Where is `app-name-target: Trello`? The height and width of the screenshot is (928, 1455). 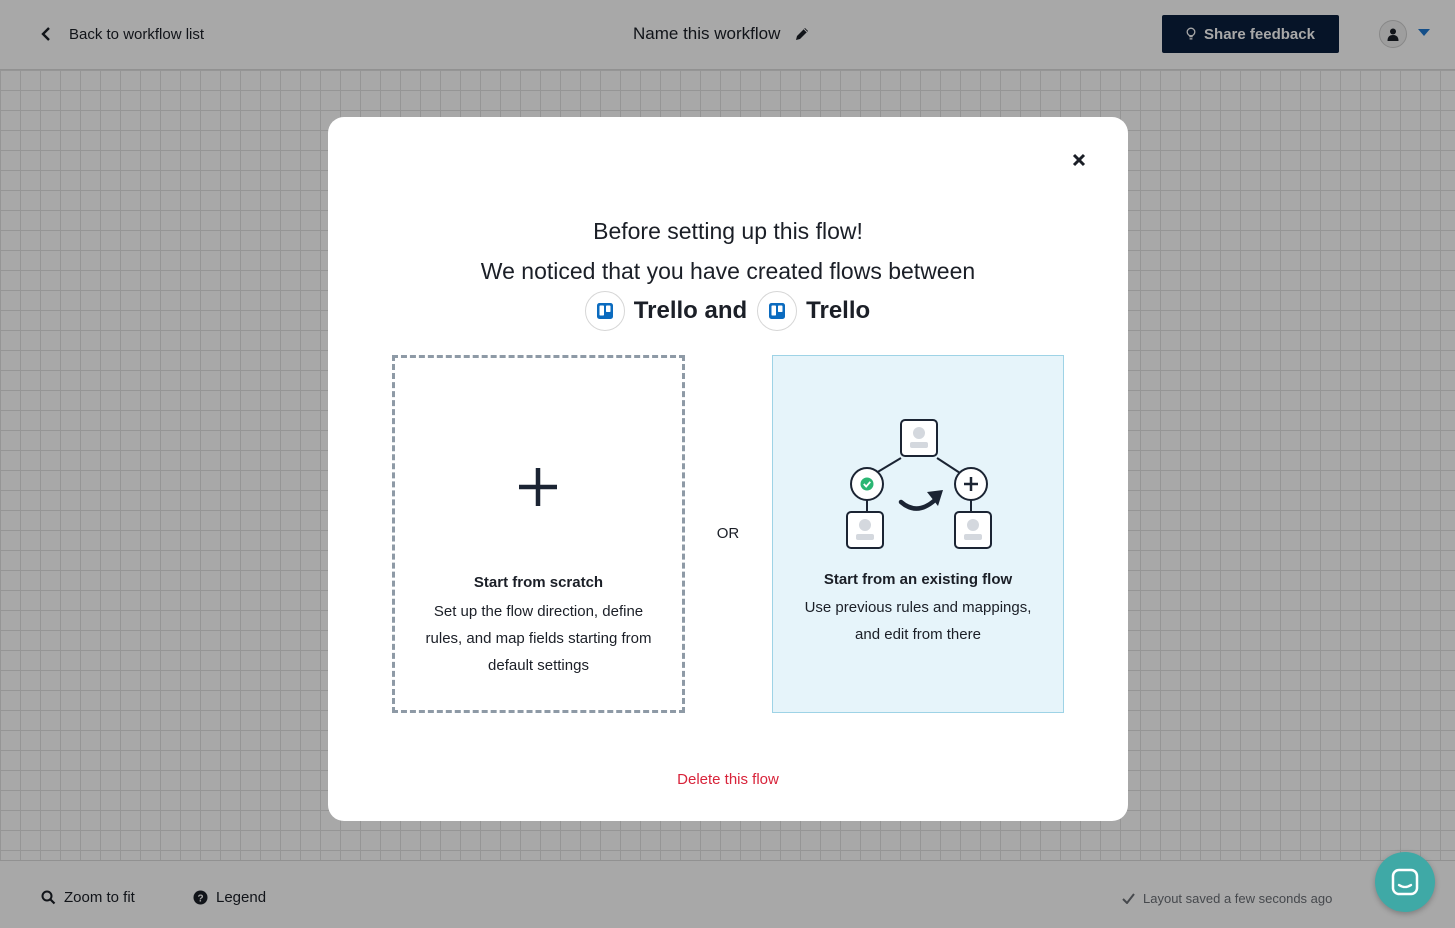
app-name-target: Trello is located at coordinates (838, 310).